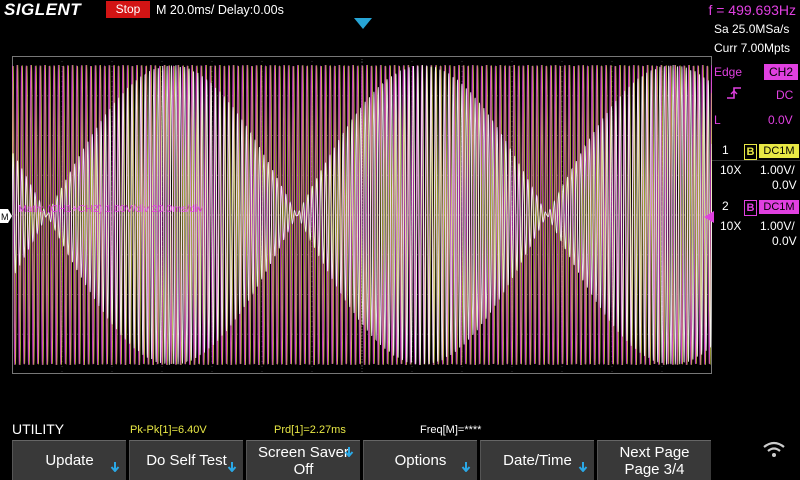 The width and height of the screenshot is (800, 480). I want to click on options-button: Options, so click(420, 460).